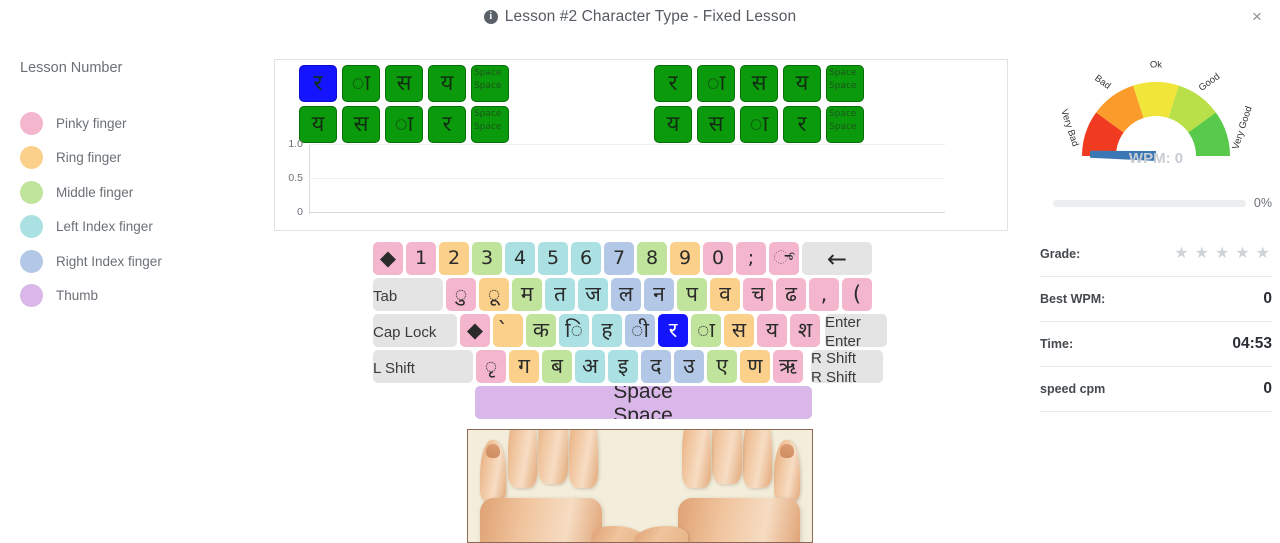  What do you see at coordinates (857, 294) in the screenshot?
I see `key-(: (` at bounding box center [857, 294].